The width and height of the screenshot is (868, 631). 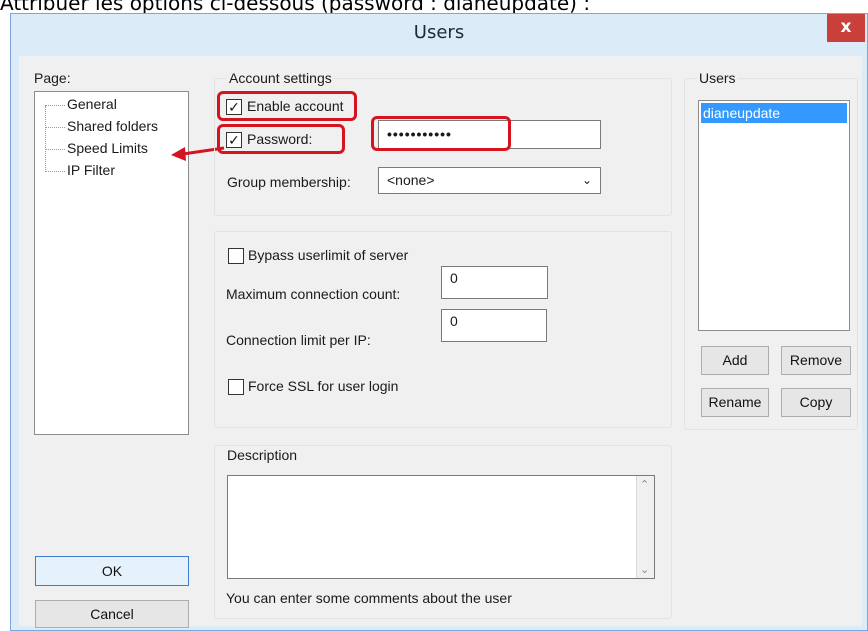 I want to click on group-membership-label: Group membership:, so click(x=289, y=182).